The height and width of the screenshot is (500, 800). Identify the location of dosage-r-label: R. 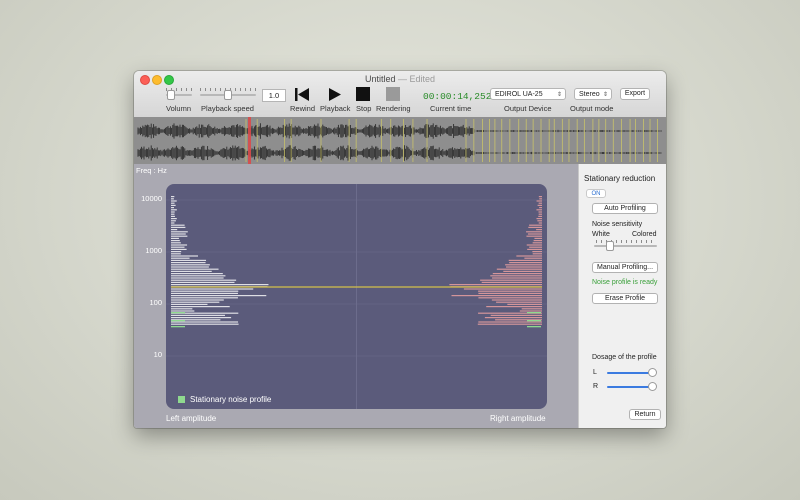
(596, 386).